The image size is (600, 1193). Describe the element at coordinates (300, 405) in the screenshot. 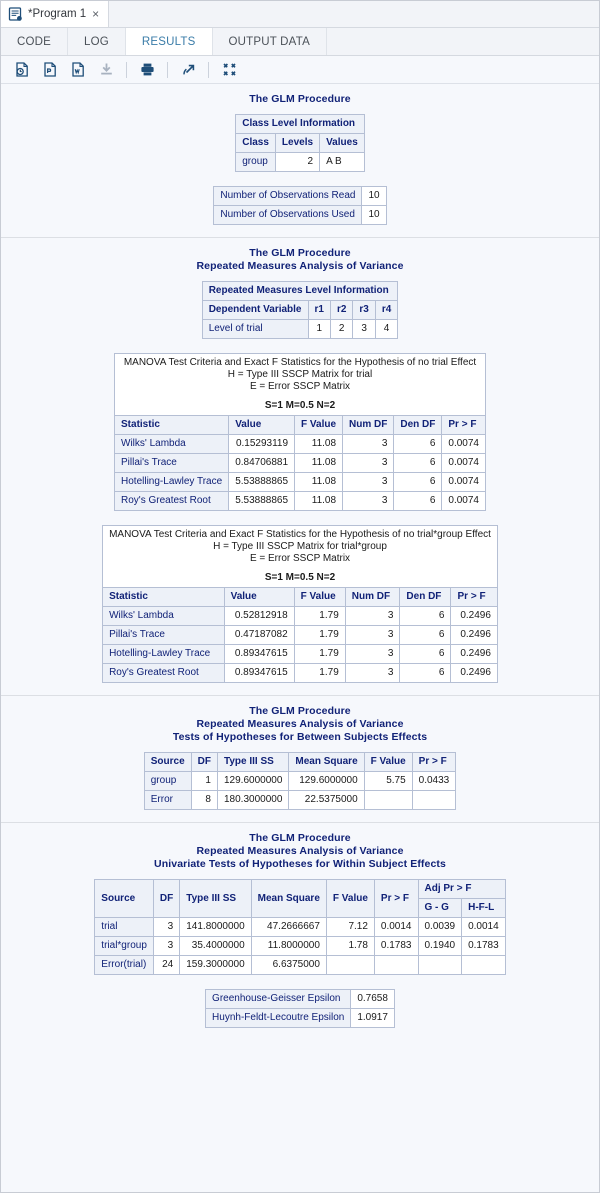

I see `banner-line-4: S=1 M=0.5 N=2` at that location.